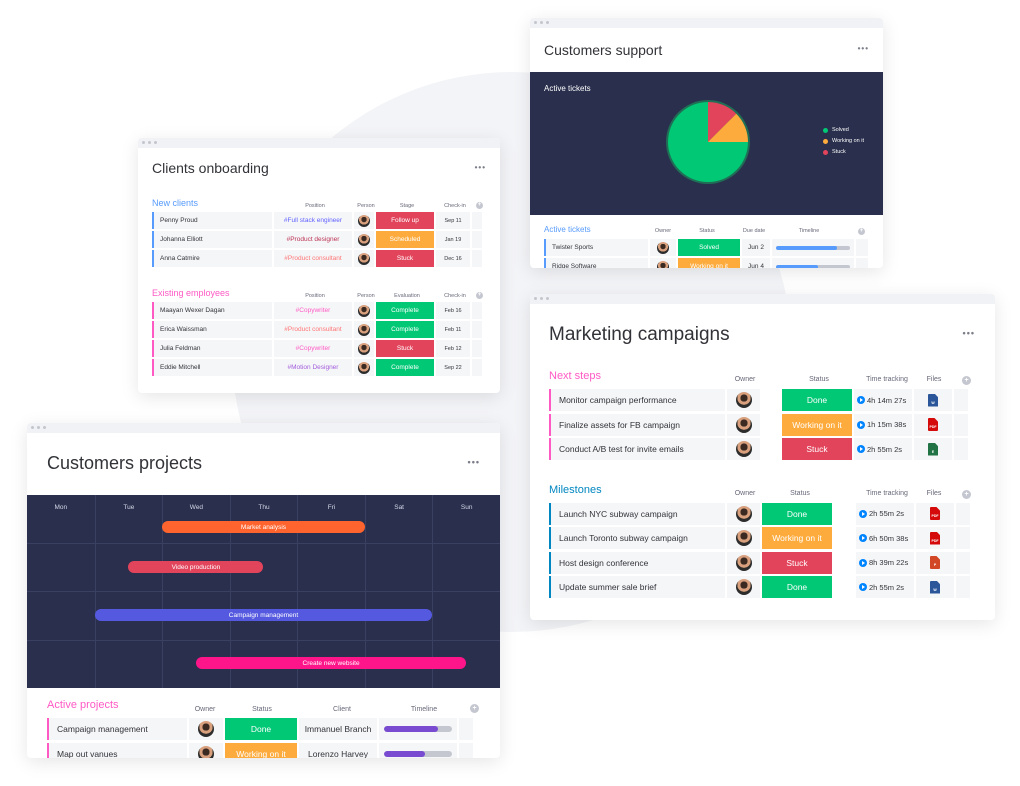 Image resolution: width=1020 pixels, height=786 pixels. What do you see at coordinates (453, 220) in the screenshot?
I see `checkin-date: Sep 11` at bounding box center [453, 220].